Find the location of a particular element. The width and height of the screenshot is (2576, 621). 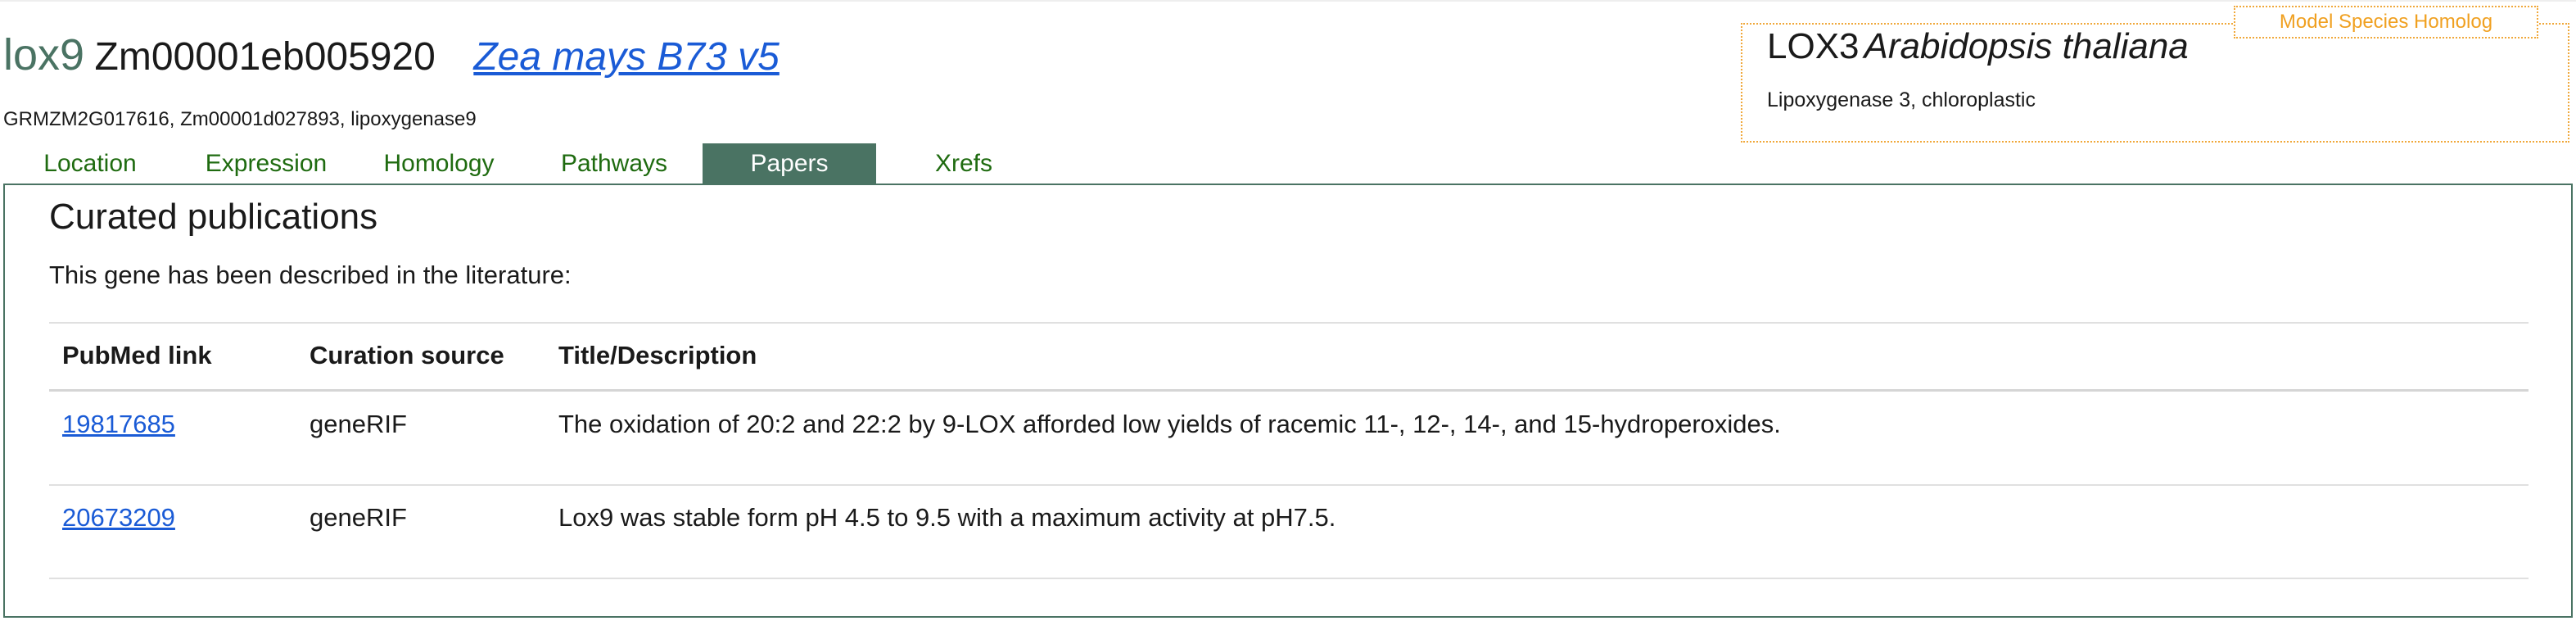

tab-papers: Papers is located at coordinates (789, 163).